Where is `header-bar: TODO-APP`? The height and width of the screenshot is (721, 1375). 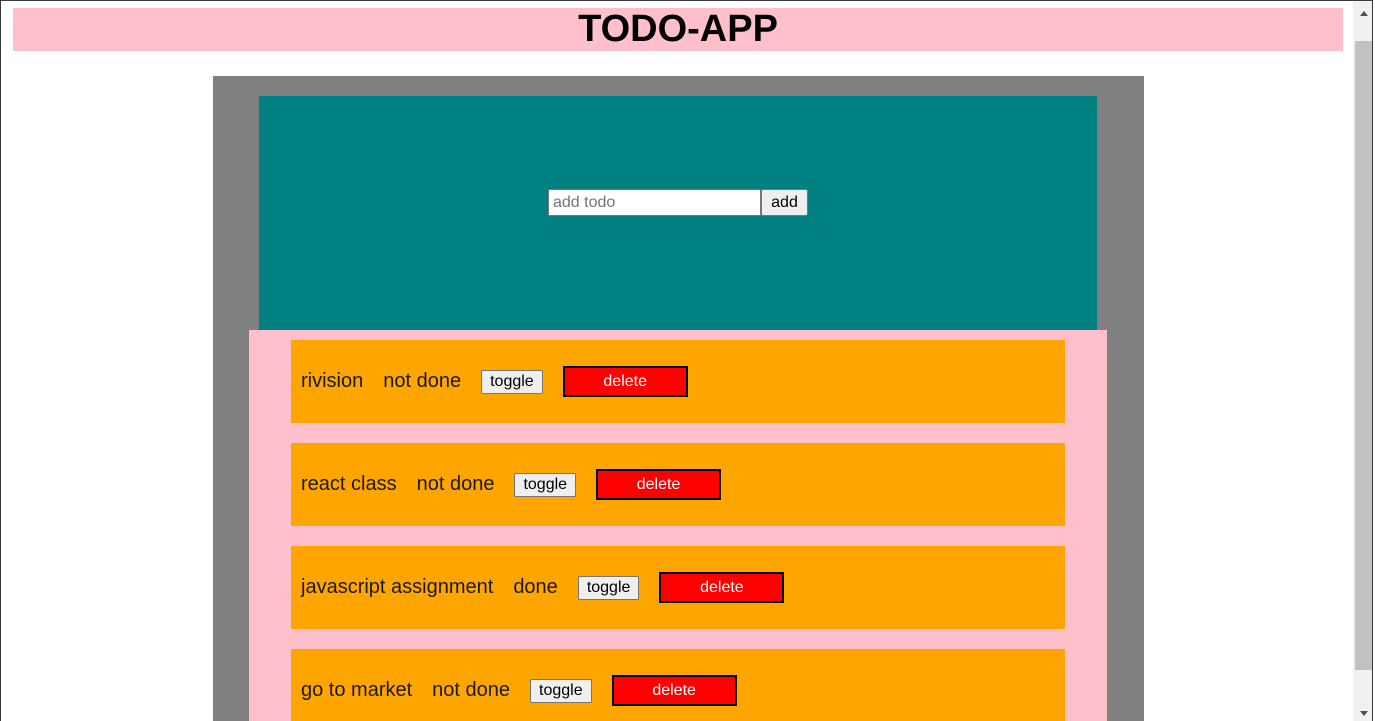
header-bar: TODO-APP is located at coordinates (678, 29).